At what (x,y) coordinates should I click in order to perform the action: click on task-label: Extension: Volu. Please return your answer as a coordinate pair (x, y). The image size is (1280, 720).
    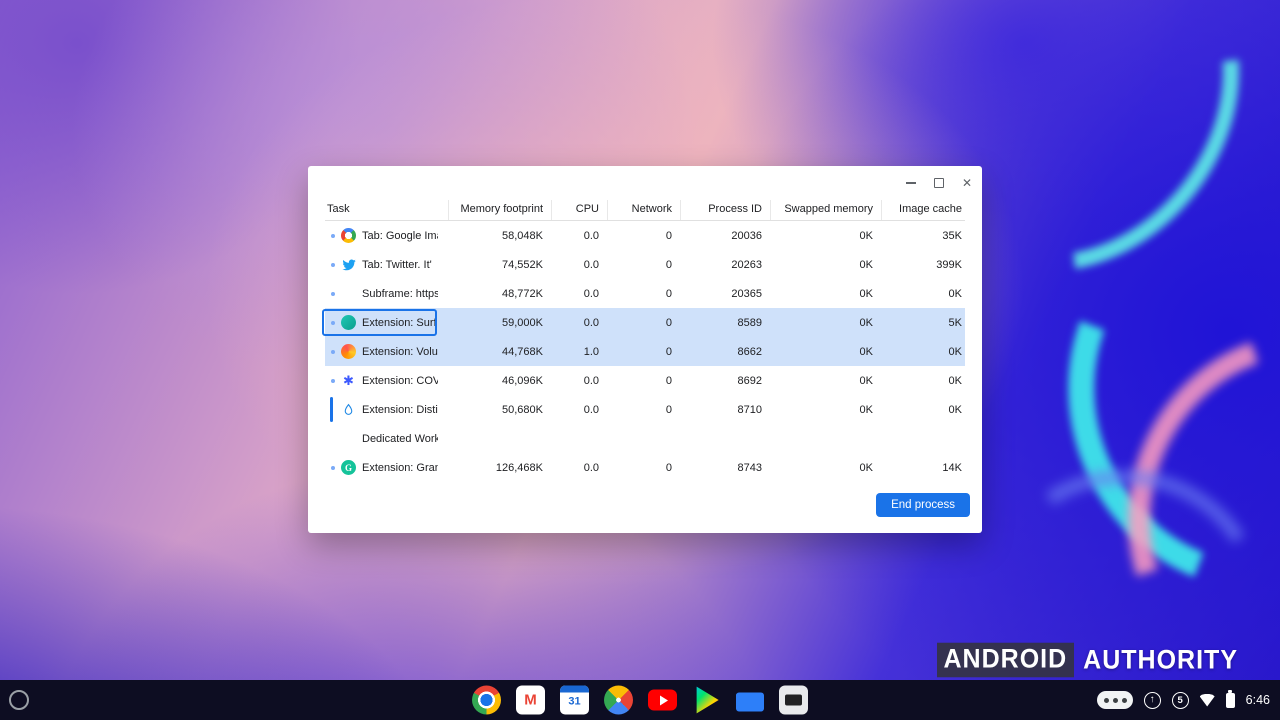
    Looking at the image, I should click on (400, 351).